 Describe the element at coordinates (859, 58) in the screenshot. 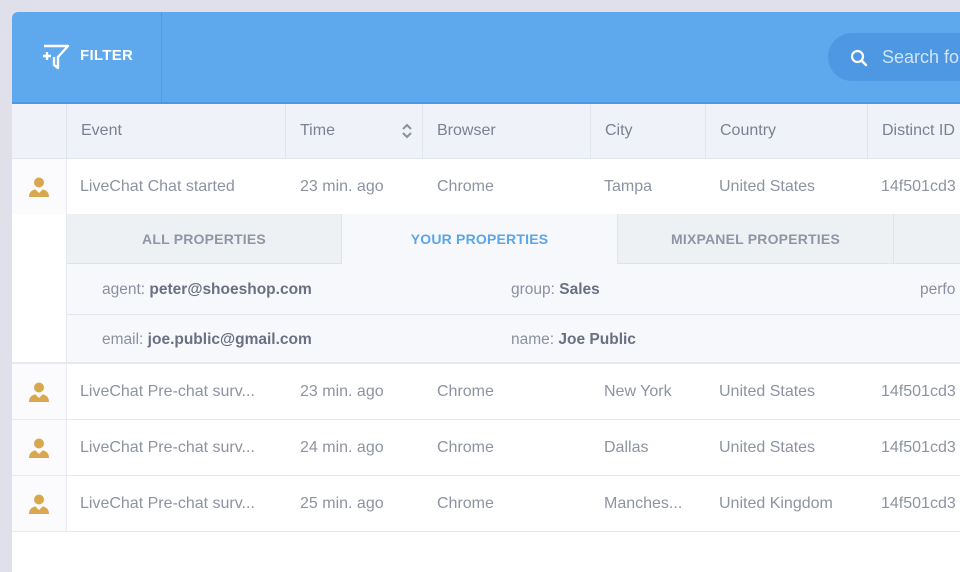

I see `search-icon` at that location.